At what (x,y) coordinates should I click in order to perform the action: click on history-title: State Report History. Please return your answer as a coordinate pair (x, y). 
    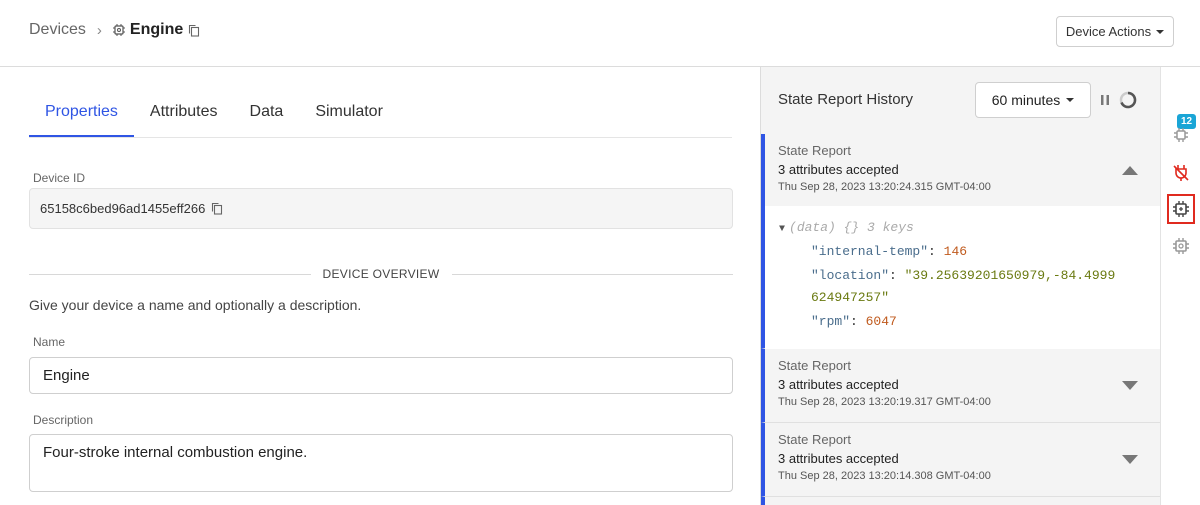
    Looking at the image, I should click on (846, 99).